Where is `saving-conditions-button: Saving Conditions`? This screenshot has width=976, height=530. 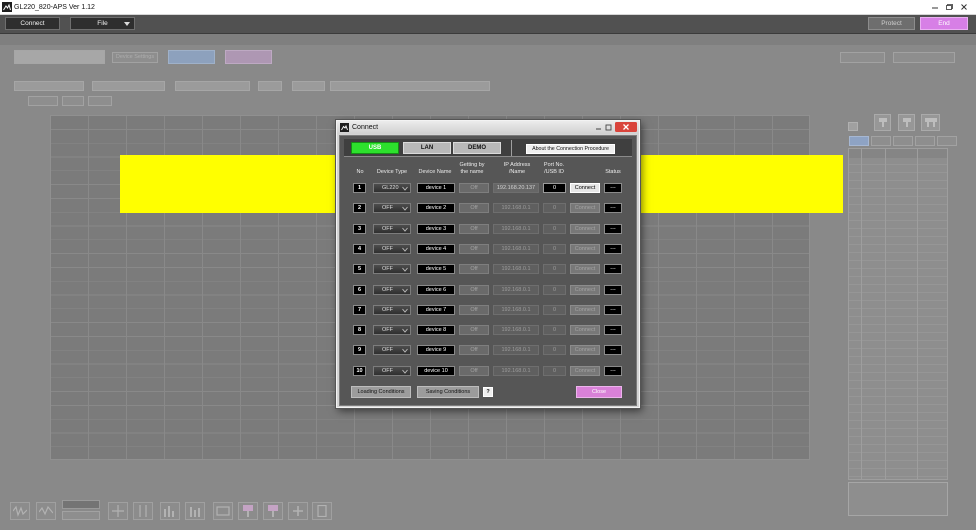 saving-conditions-button: Saving Conditions is located at coordinates (448, 392).